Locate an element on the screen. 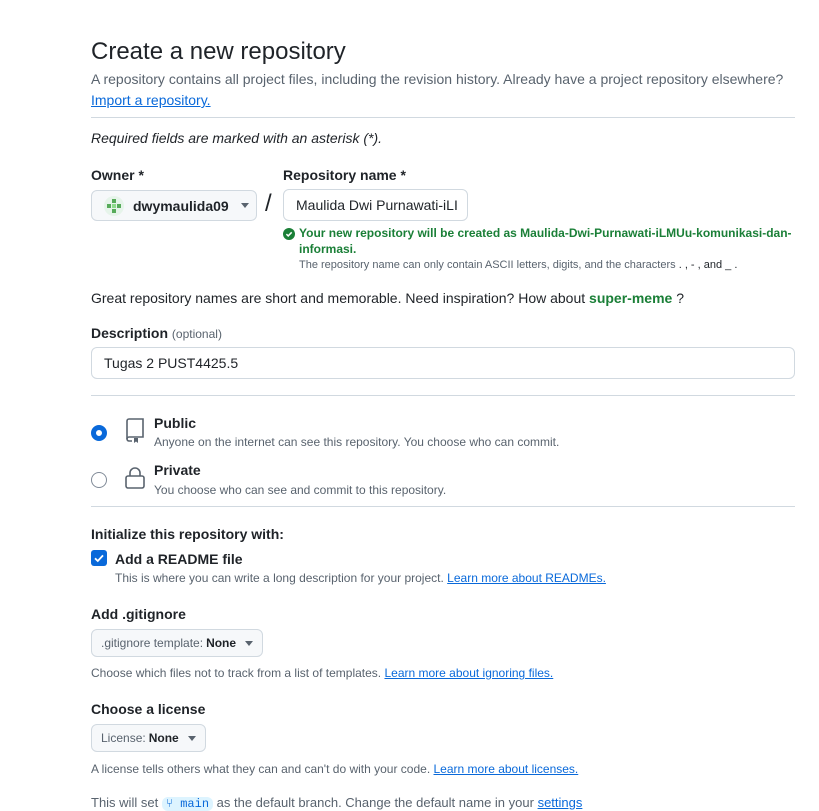 The height and width of the screenshot is (811, 819). description-label-text: Description is located at coordinates (130, 333).